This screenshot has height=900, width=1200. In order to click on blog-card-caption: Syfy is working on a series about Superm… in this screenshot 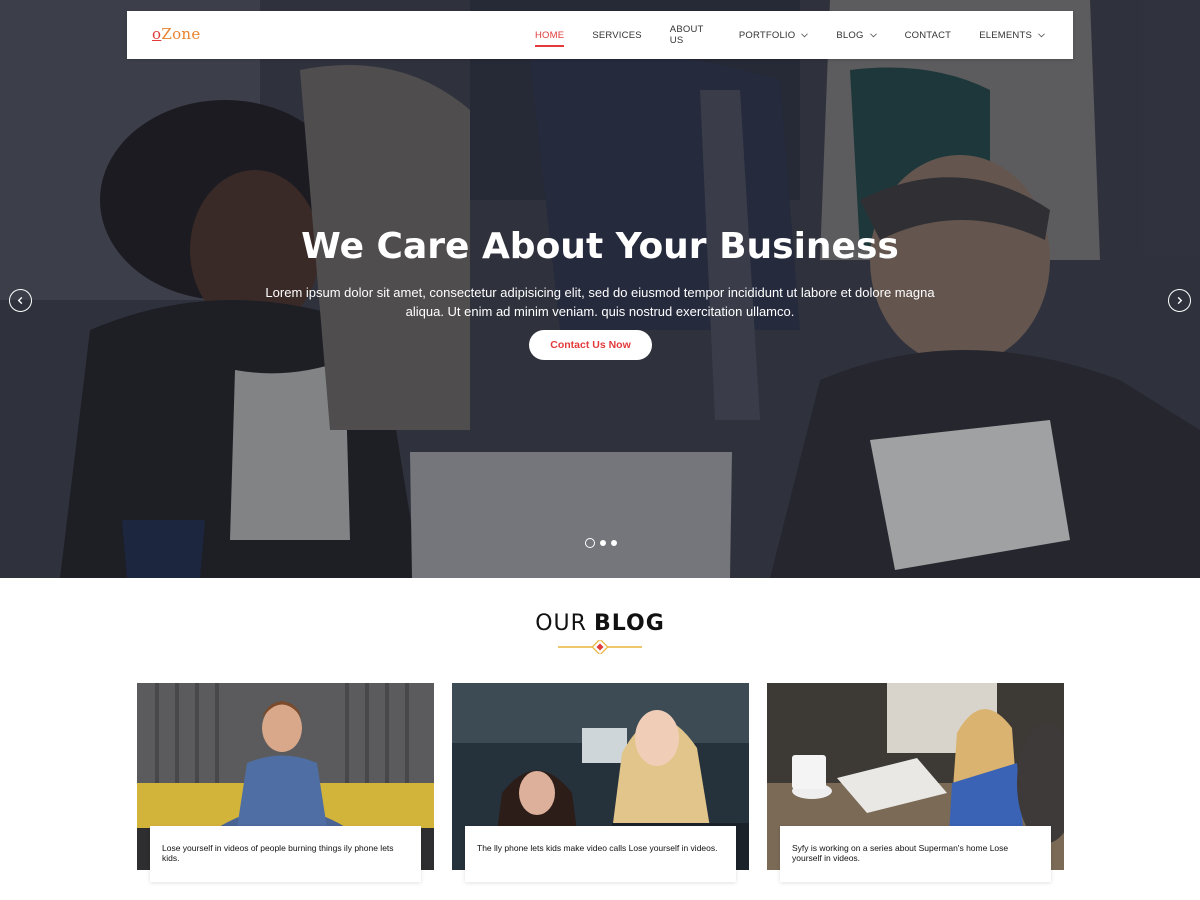, I will do `click(915, 854)`.